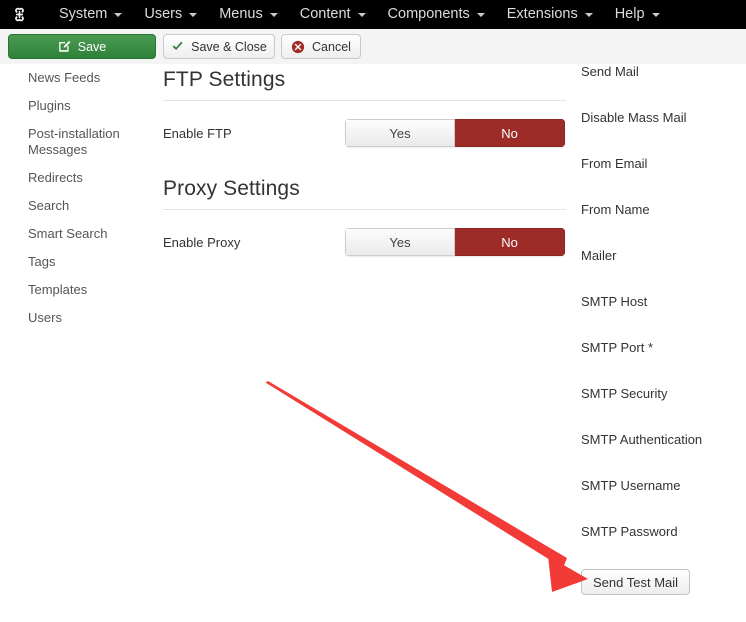  I want to click on save-and-close-button-label: Save & Close, so click(229, 46).